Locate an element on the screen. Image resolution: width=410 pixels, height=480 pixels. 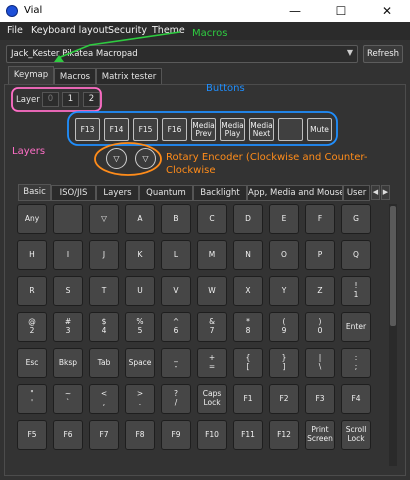
keycode-key: X is located at coordinates (248, 291).